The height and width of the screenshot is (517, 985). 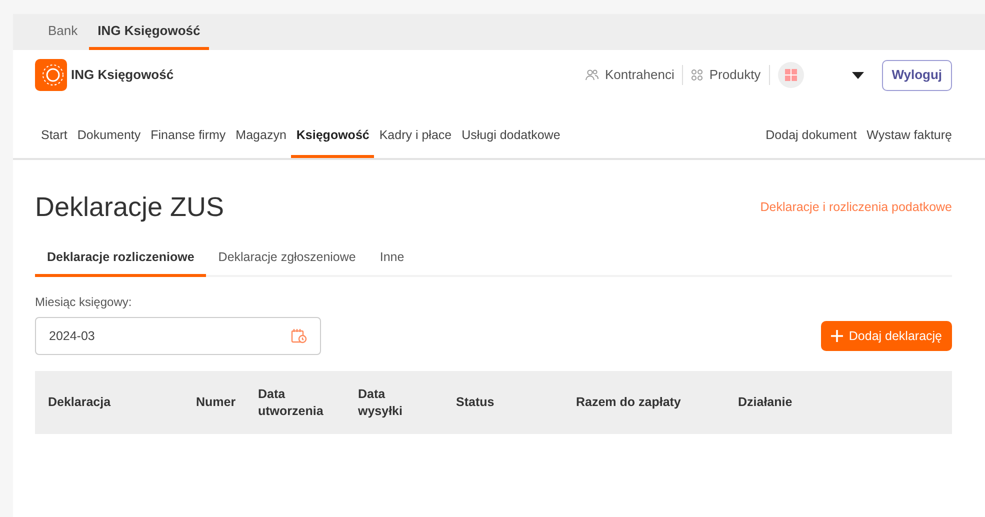 I want to click on nav-tab: Start, so click(x=54, y=142).